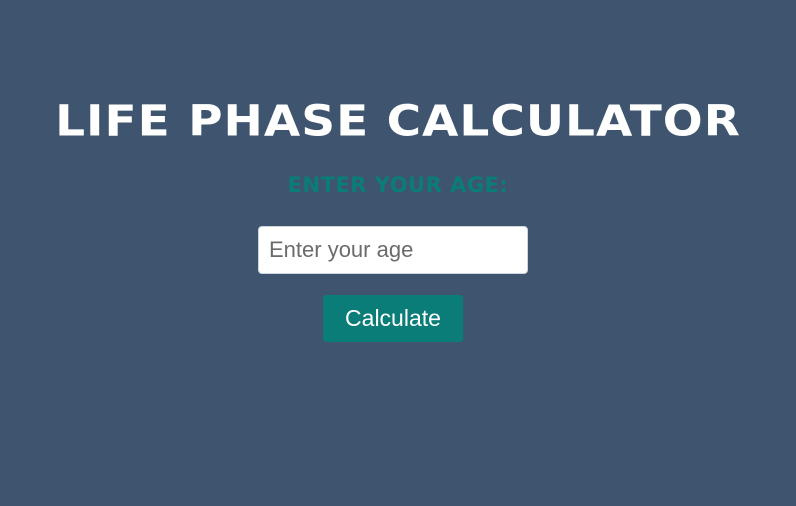 The height and width of the screenshot is (506, 796). Describe the element at coordinates (398, 122) in the screenshot. I see `page-title: LIFE PHASE CALCULATOR` at that location.